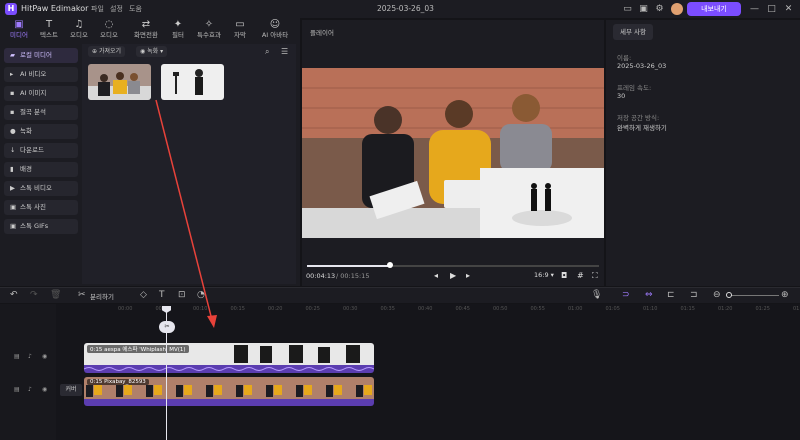  I want to click on video-clip-aespa: 0:15 aespa 에스파 'Whiplash' MV(1), so click(229, 358).